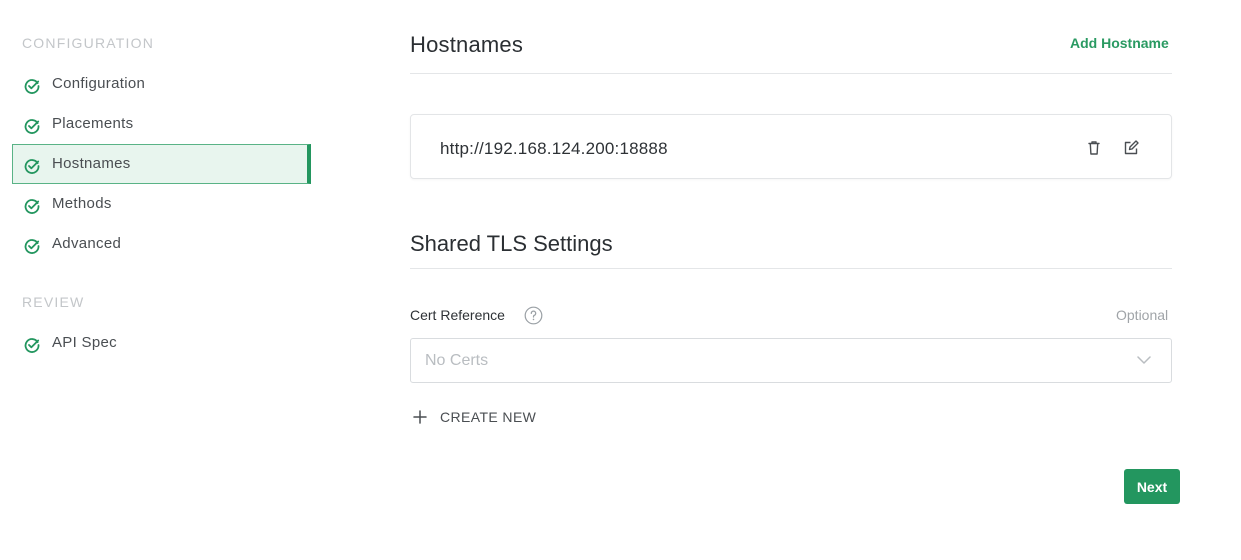 The image size is (1241, 560). What do you see at coordinates (161, 84) in the screenshot?
I see `sidebar-item-configuration: Configuration` at bounding box center [161, 84].